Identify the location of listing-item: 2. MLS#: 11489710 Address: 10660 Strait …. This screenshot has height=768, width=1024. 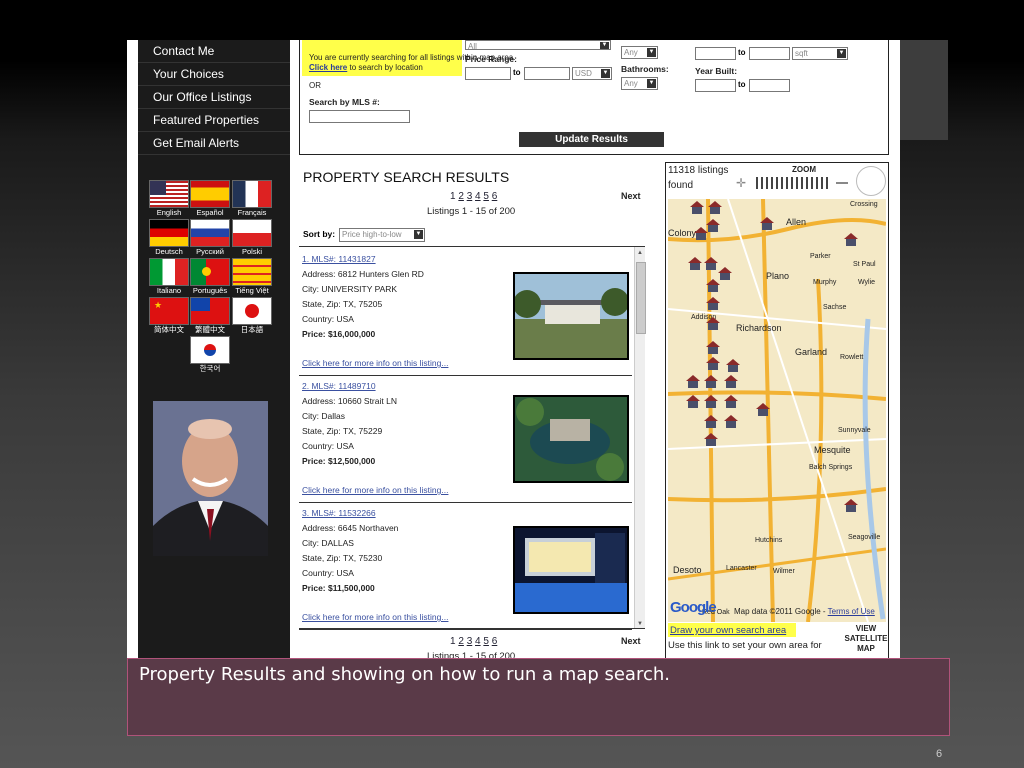
(465, 439).